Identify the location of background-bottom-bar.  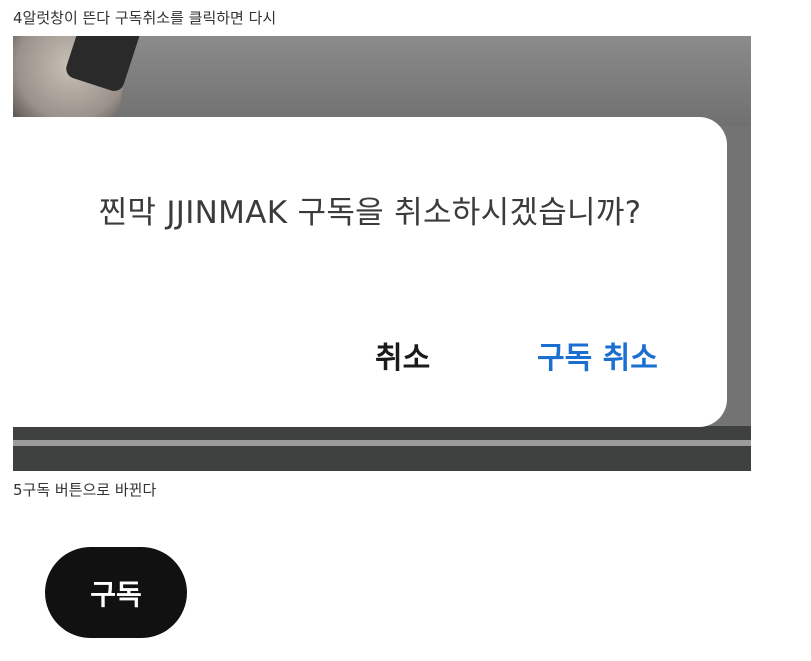
(382, 448).